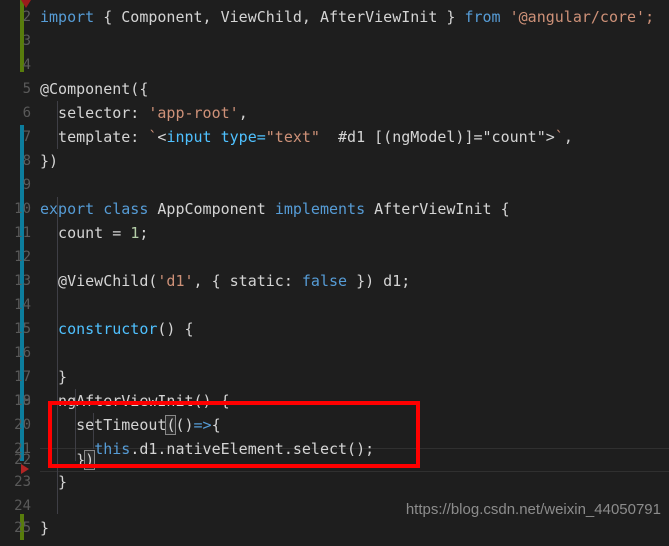 Image resolution: width=669 pixels, height=546 pixels. What do you see at coordinates (334, 113) in the screenshot?
I see `code-line-6: 6 selector: 'app-root',` at bounding box center [334, 113].